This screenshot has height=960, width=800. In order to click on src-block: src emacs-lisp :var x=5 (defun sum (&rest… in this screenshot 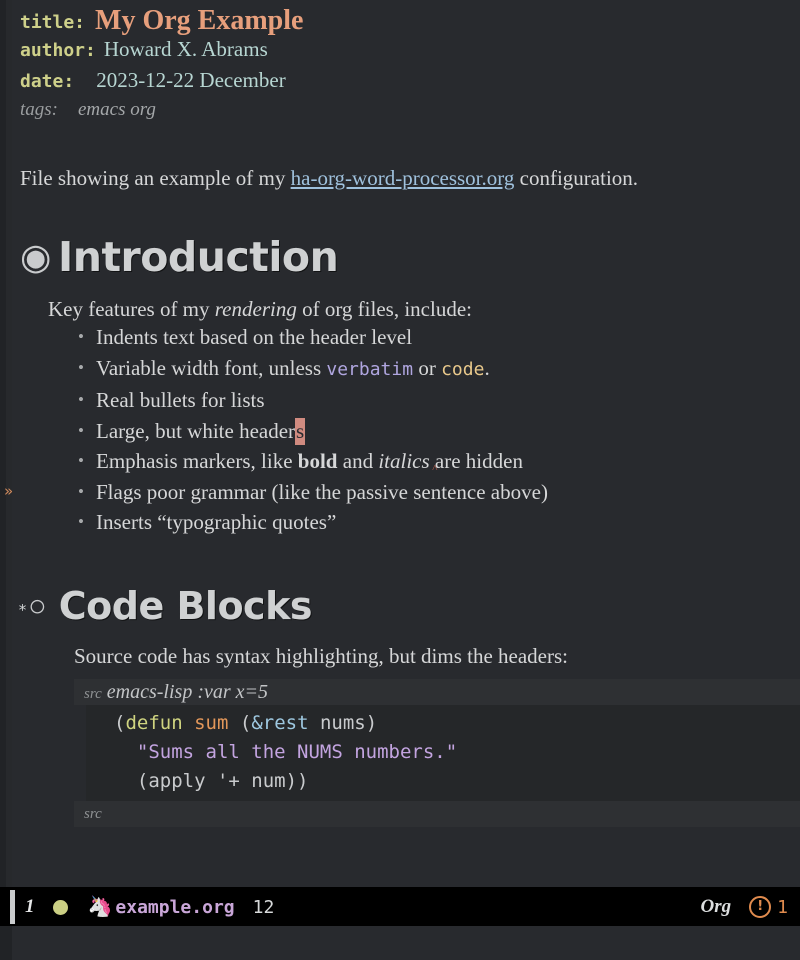, I will do `click(437, 752)`.